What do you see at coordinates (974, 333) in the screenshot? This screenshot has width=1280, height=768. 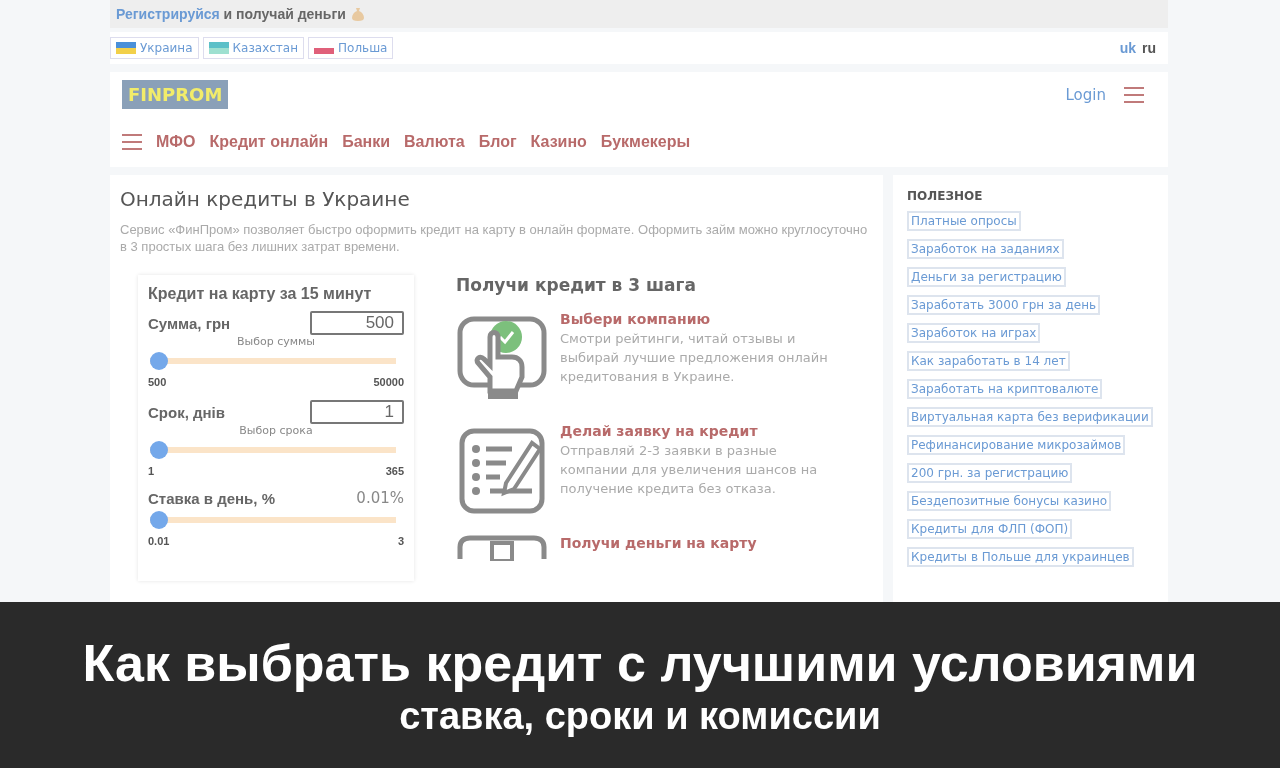 I see `sidebar-link: Заработок на играх` at bounding box center [974, 333].